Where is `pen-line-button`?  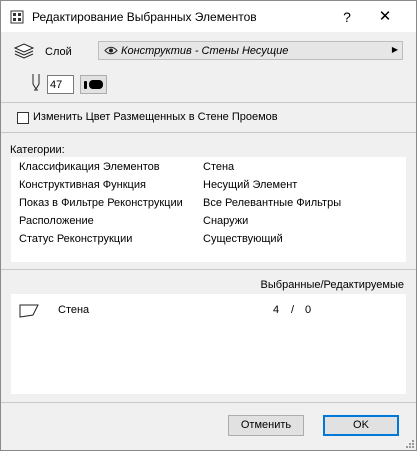 pen-line-button is located at coordinates (93, 84).